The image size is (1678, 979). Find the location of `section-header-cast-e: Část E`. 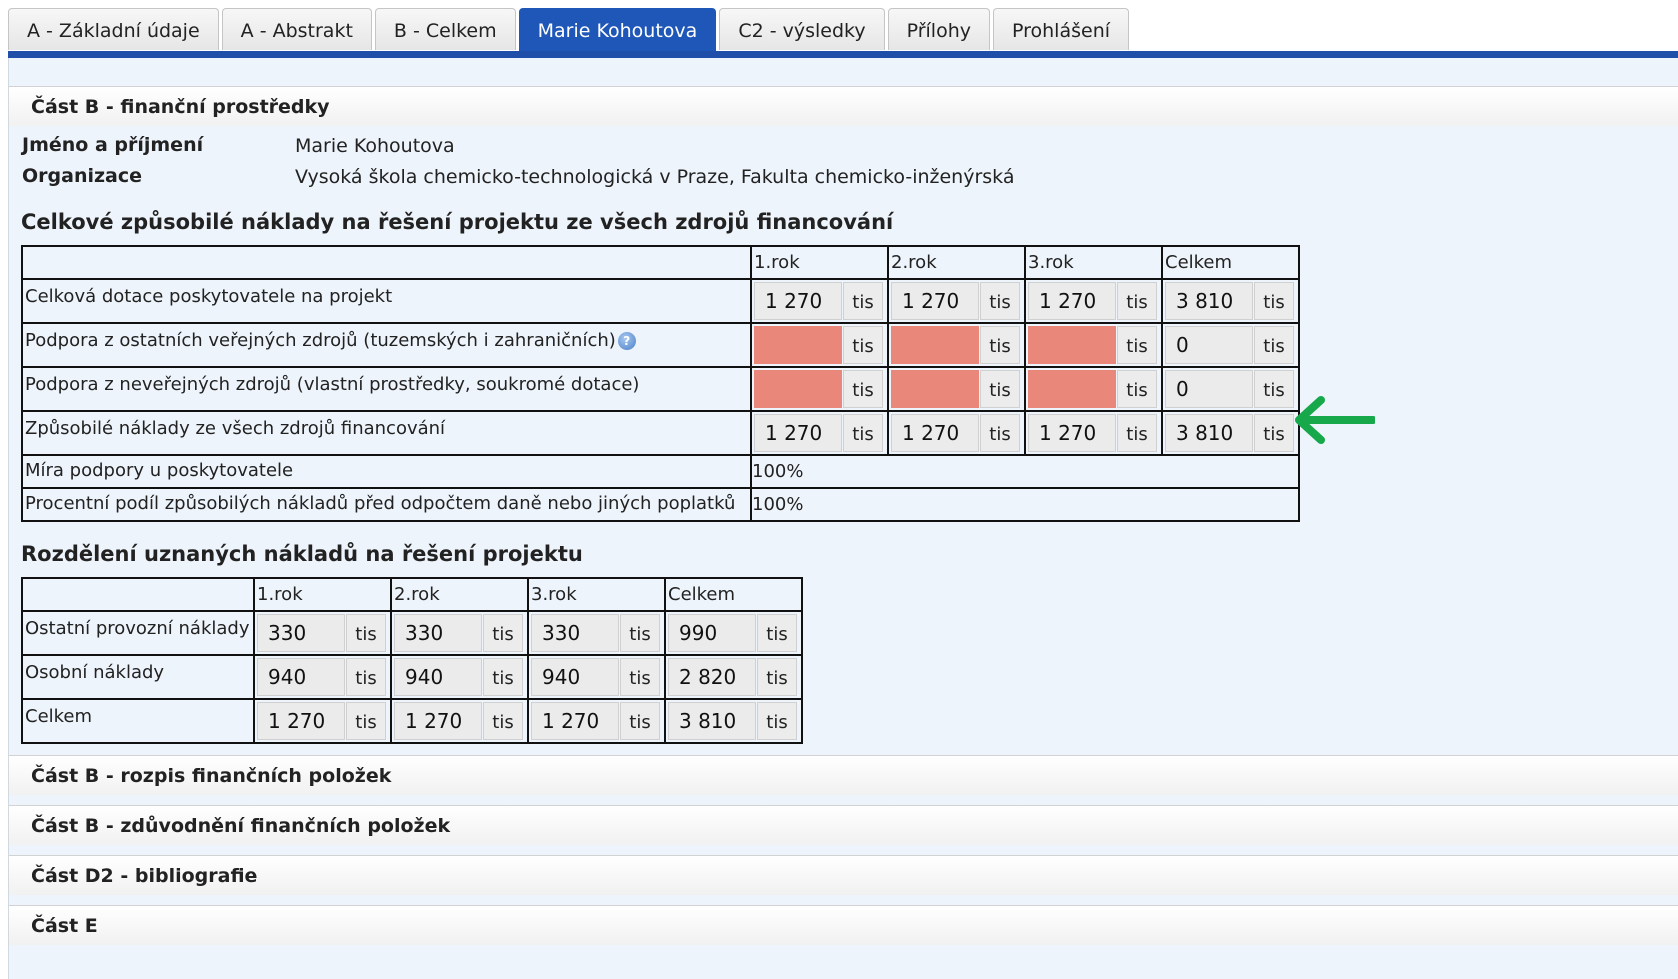

section-header-cast-e: Část E is located at coordinates (843, 925).